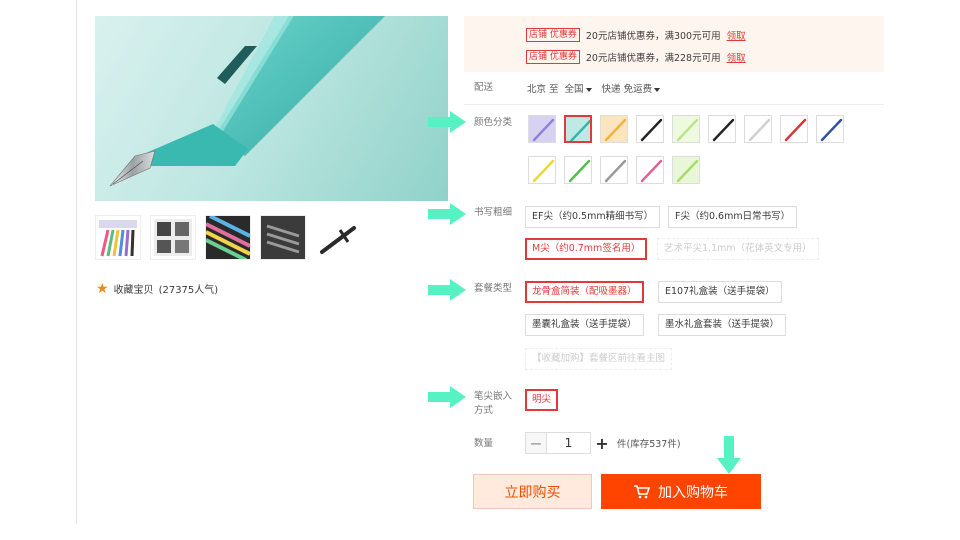 The width and height of the screenshot is (960, 540). Describe the element at coordinates (586, 249) in the screenshot. I see `nib-option-m: M尖（约0.7mm签名用）` at that location.